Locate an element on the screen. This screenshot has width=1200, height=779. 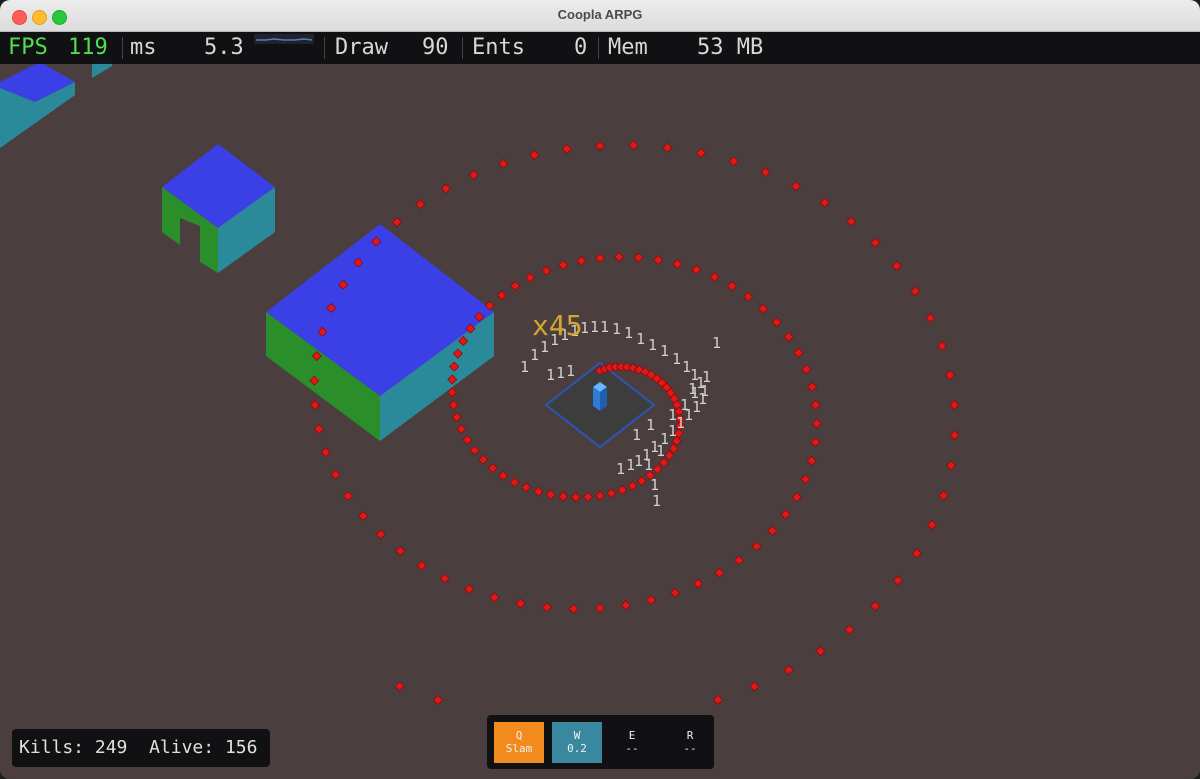
skill-key: R is located at coordinates (690, 735).